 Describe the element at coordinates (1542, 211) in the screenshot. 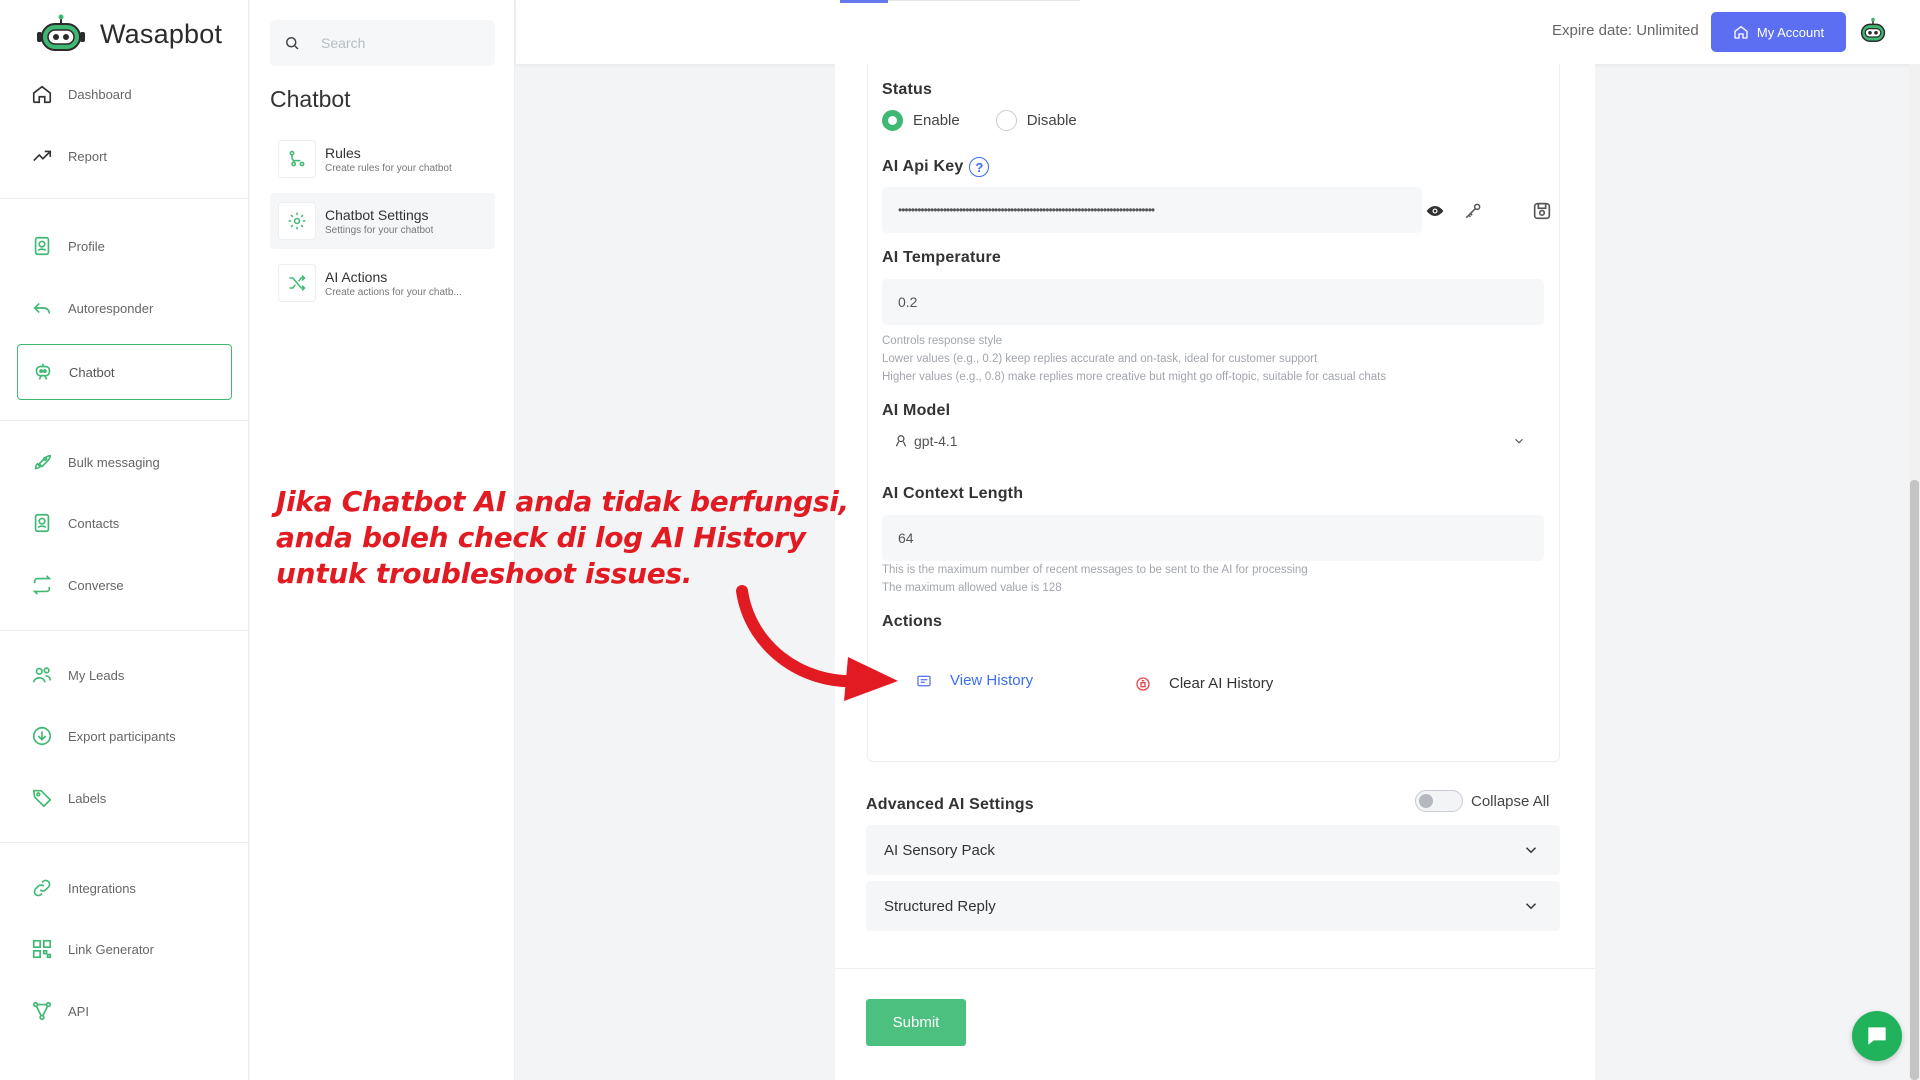

I see `save-icon` at that location.